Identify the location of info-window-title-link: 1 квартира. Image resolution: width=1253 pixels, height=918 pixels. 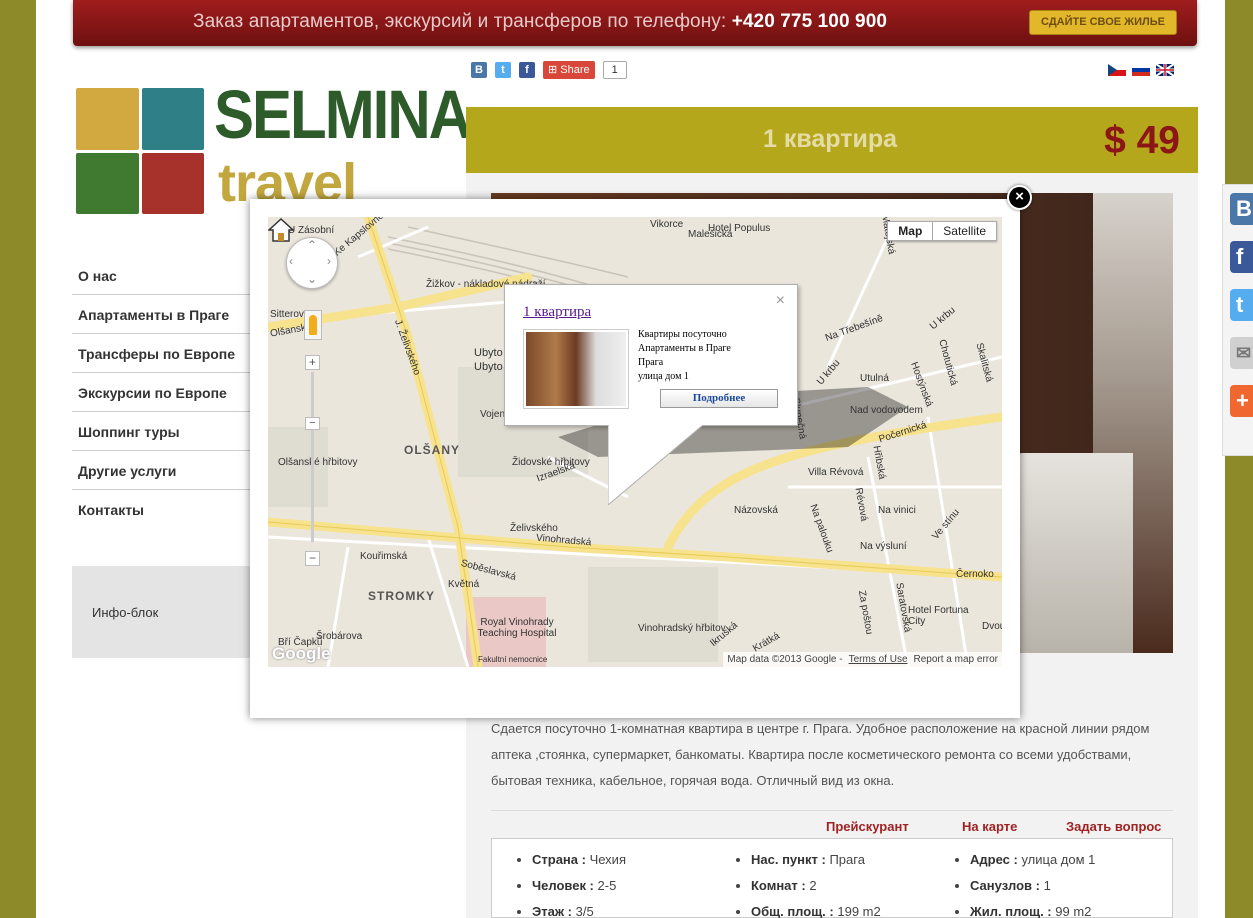
(557, 312).